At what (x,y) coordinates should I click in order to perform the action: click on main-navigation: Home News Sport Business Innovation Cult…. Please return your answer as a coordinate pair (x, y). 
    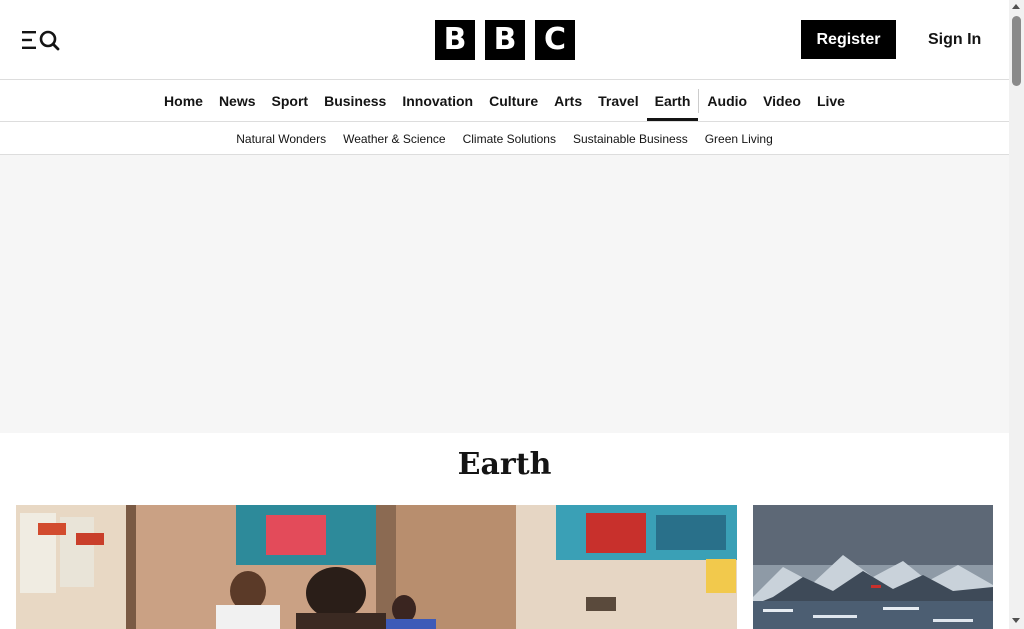
    Looking at the image, I should click on (504, 101).